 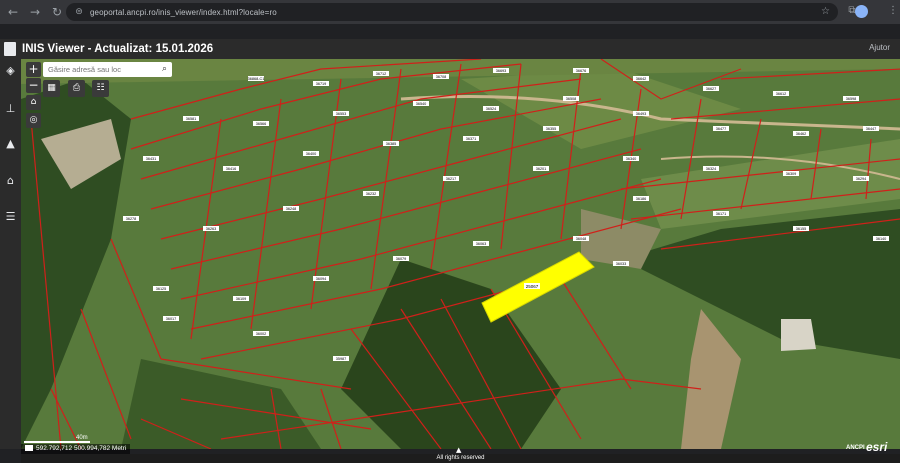 What do you see at coordinates (151, 159) in the screenshot?
I see `parcel-label: 36431` at bounding box center [151, 159].